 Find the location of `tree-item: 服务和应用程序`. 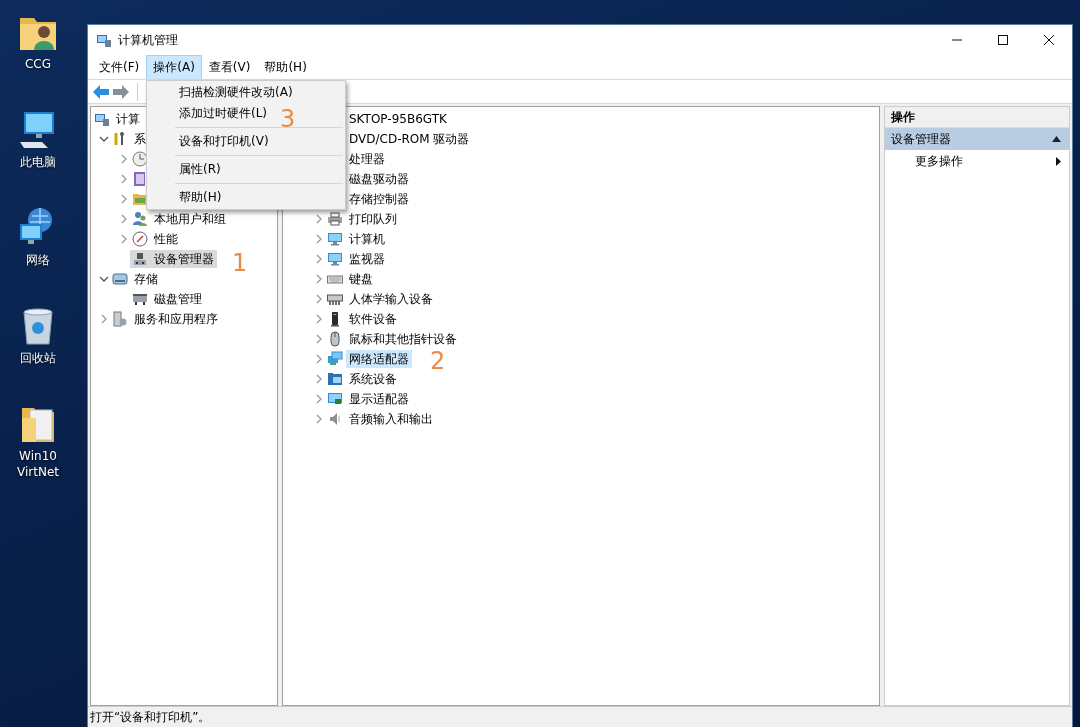

tree-item: 服务和应用程序 is located at coordinates (176, 319).